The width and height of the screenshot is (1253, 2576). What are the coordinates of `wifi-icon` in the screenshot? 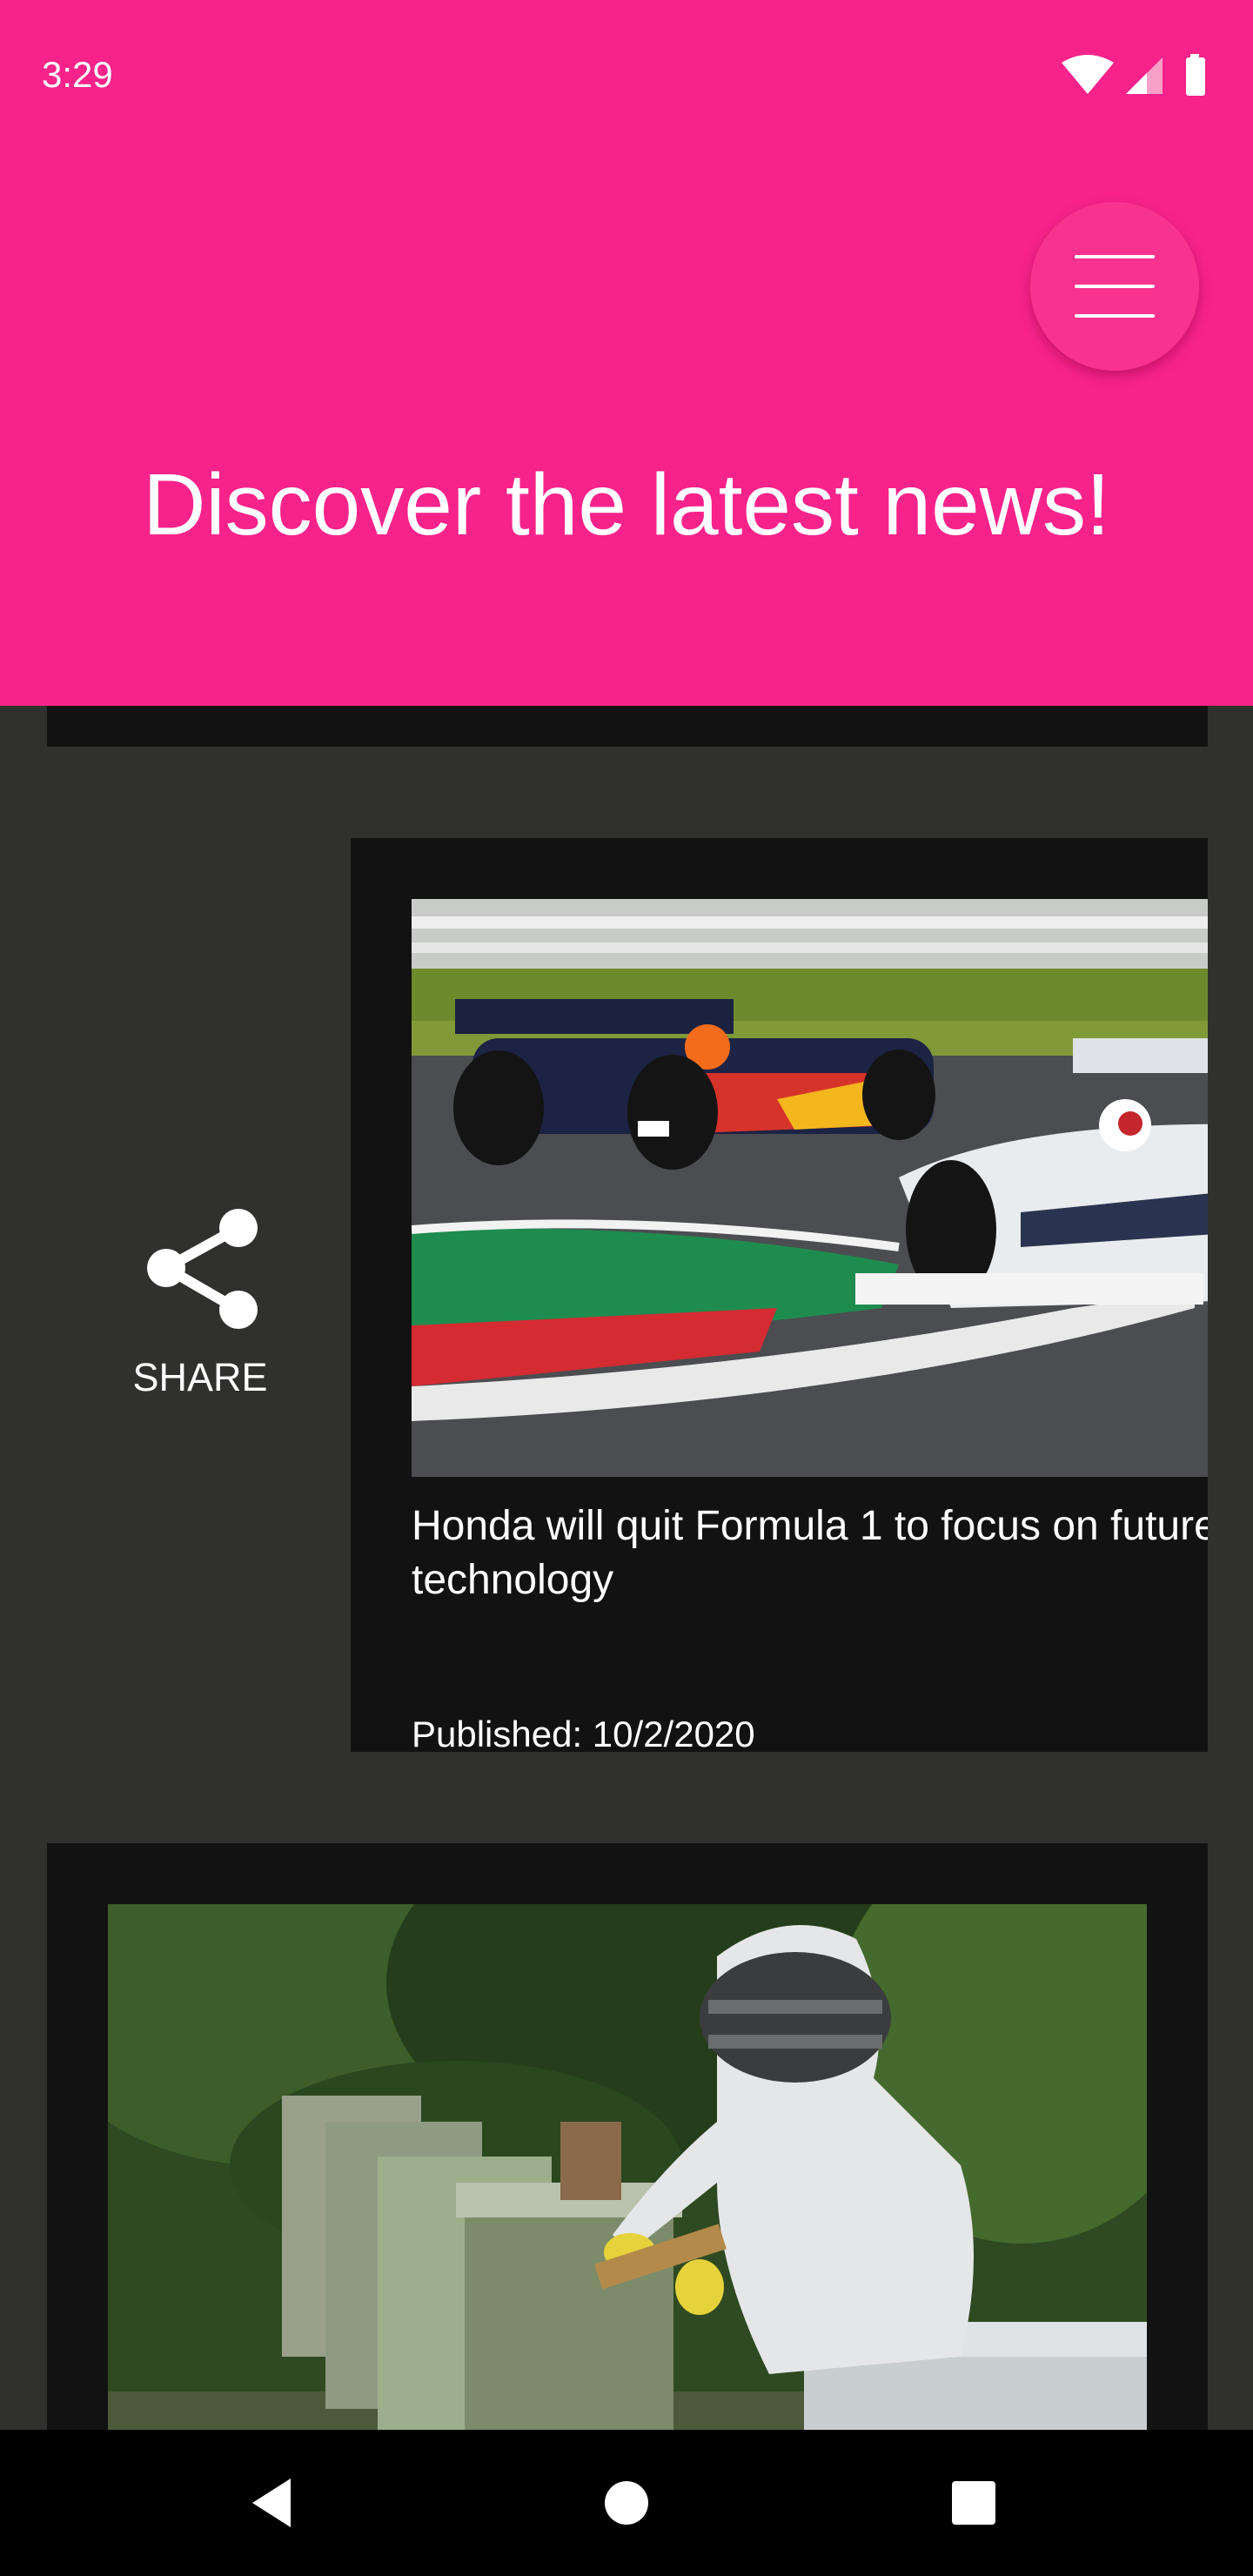 It's located at (1088, 74).